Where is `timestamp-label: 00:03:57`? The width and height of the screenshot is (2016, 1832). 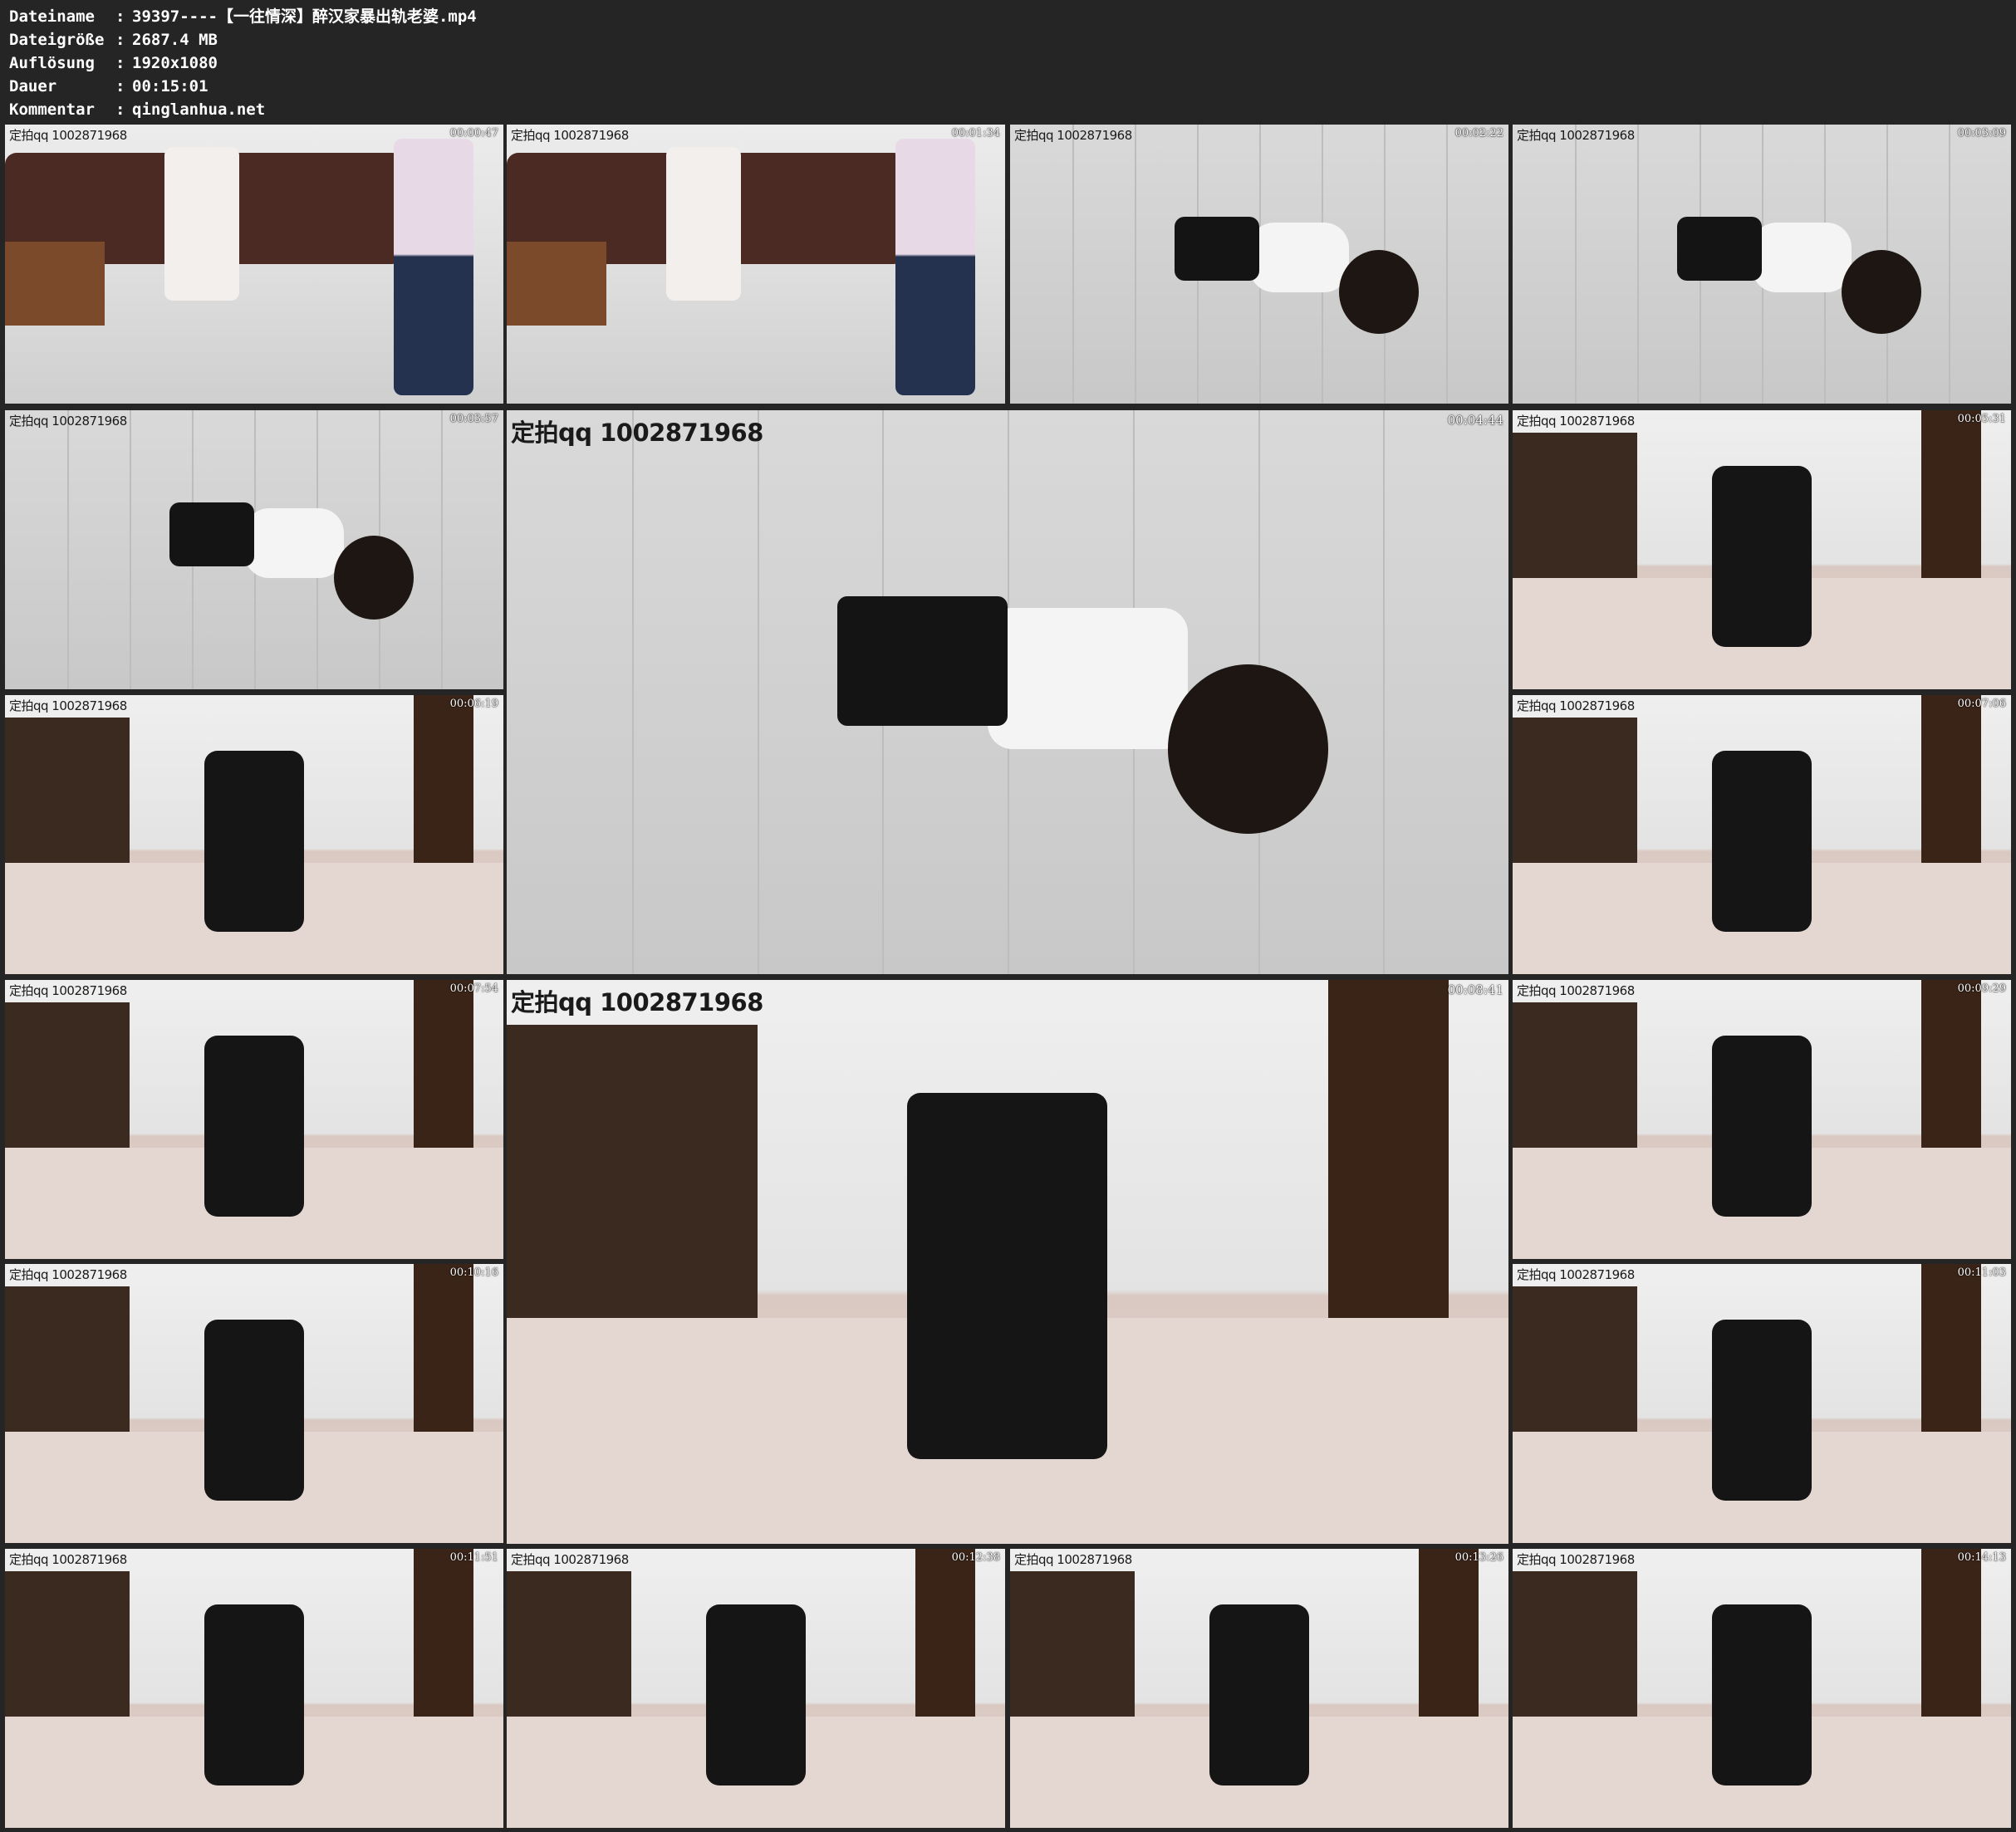
timestamp-label: 00:03:57 is located at coordinates (473, 419).